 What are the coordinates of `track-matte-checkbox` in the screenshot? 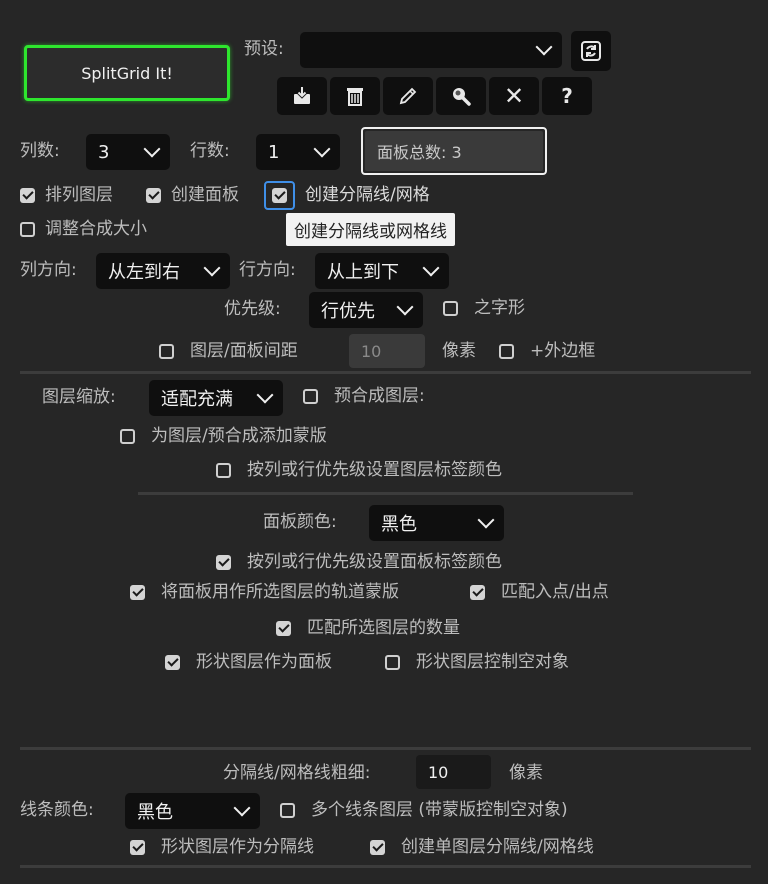 It's located at (137, 592).